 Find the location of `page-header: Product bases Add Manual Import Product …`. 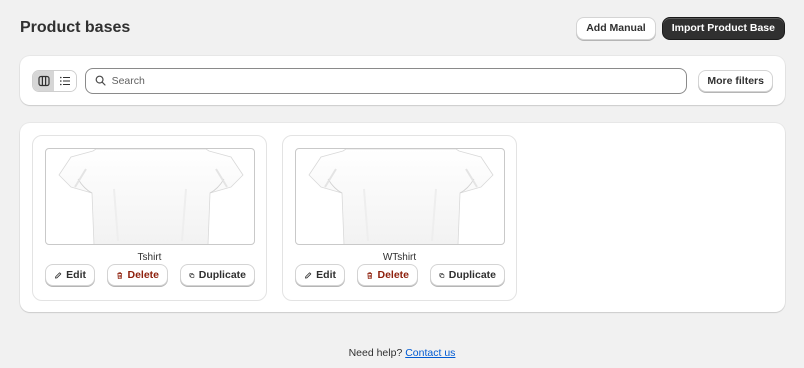

page-header: Product bases Add Manual Import Product … is located at coordinates (402, 28).